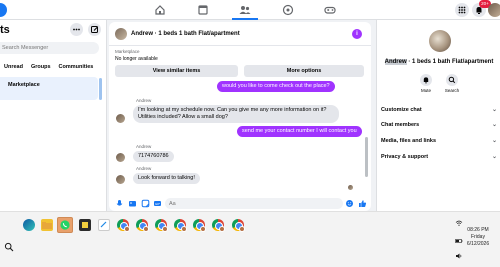 The width and height of the screenshot is (500, 267). Describe the element at coordinates (478, 244) in the screenshot. I see `clock-date: 6/12/2026` at that location.